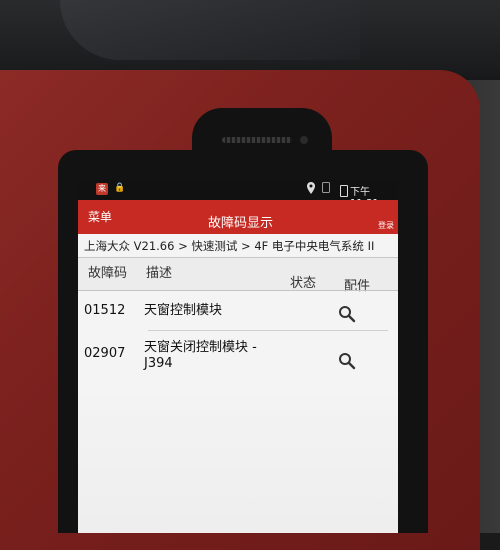 This screenshot has width=500, height=550. I want to click on app-bar: 菜单 故障码显示 登录, so click(238, 217).